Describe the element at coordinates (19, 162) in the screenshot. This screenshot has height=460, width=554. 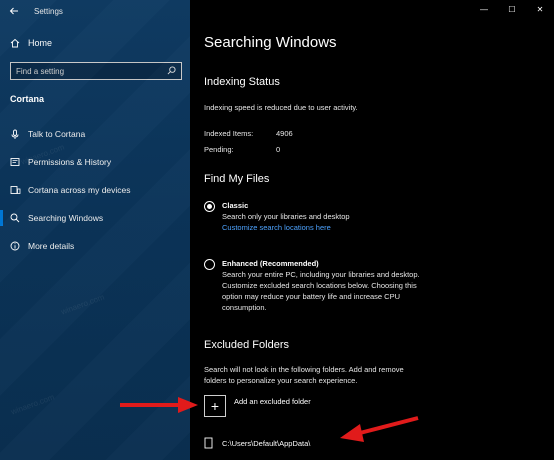
I see `history-icon` at that location.